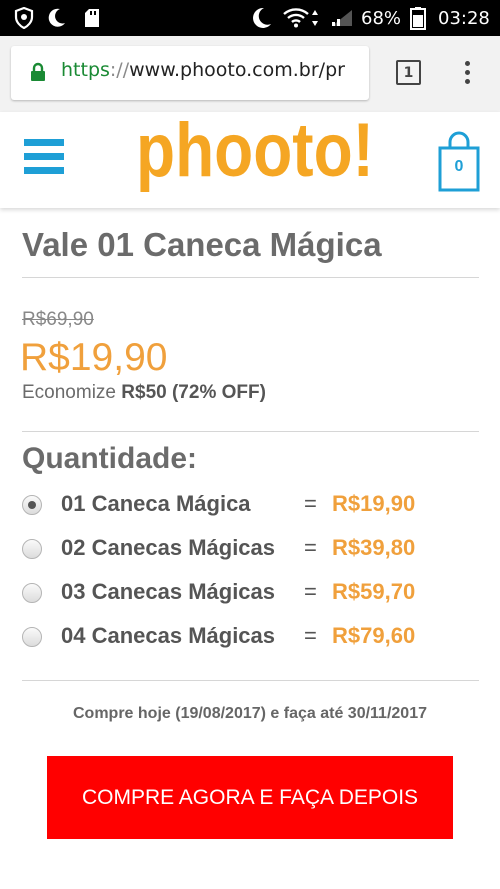 The width and height of the screenshot is (500, 889). I want to click on quantity-label: Quantidade:, so click(110, 458).